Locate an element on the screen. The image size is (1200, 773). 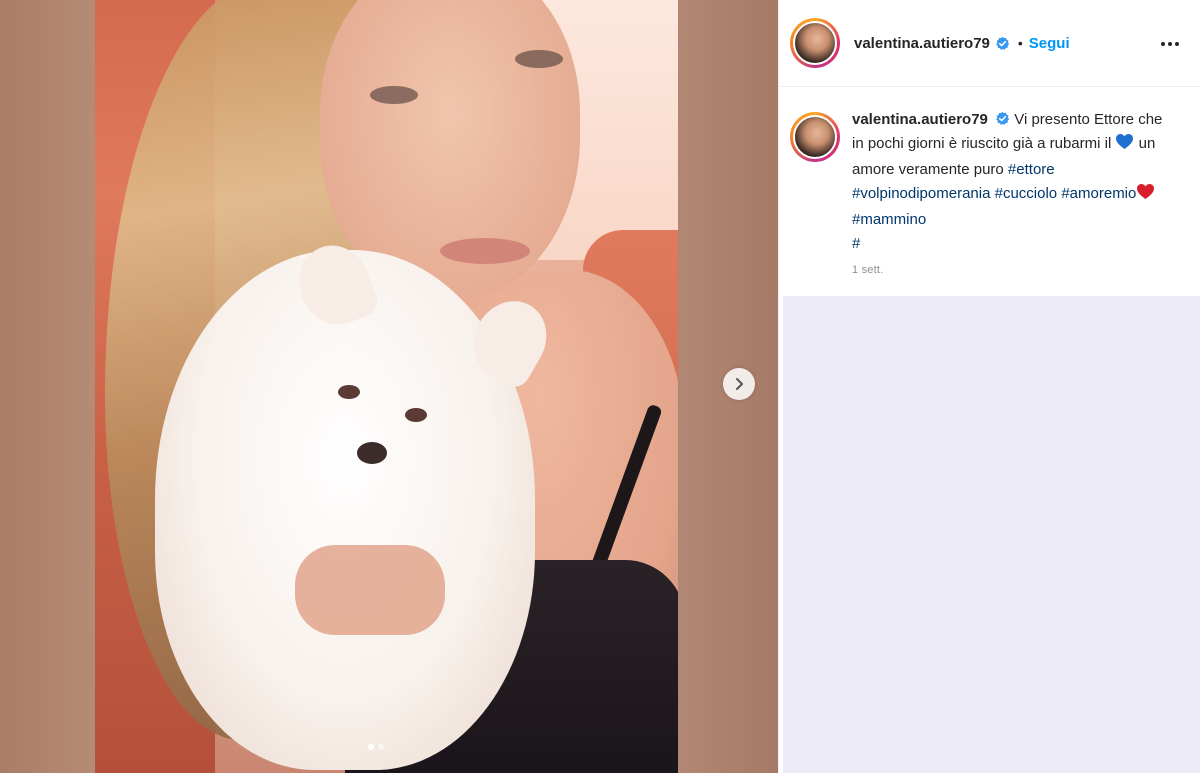
blue-heart-icon is located at coordinates (1124, 145).